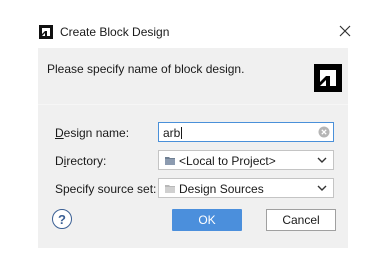  What do you see at coordinates (221, 189) in the screenshot?
I see `source-set-value: Design Sources` at bounding box center [221, 189].